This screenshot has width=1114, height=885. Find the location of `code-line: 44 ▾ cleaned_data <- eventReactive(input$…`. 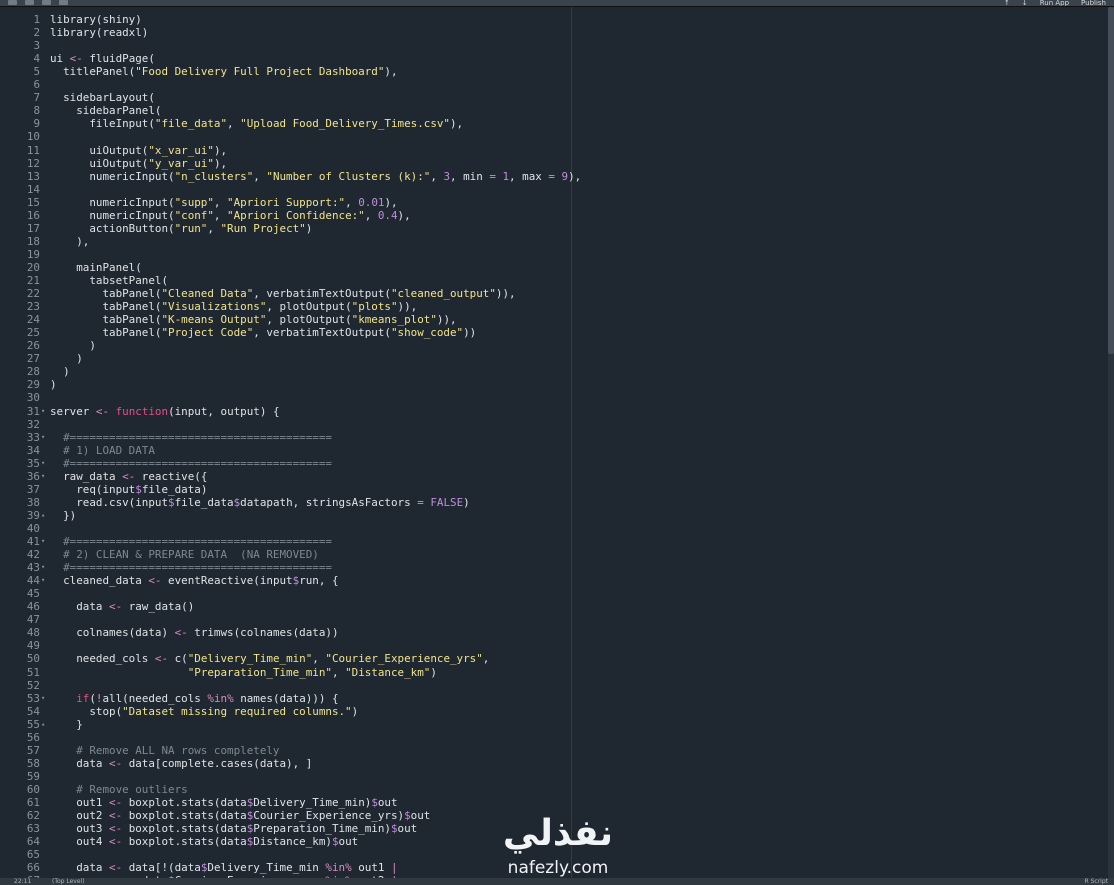

code-line: 44 ▾ cleaned_data <- eventReactive(input$… is located at coordinates (550, 580).